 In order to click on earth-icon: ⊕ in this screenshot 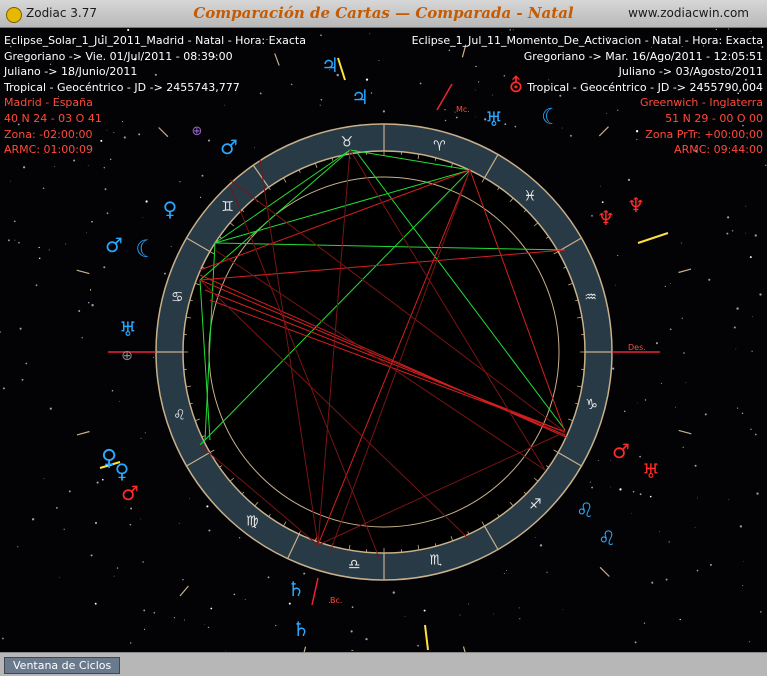, I will do `click(127, 356)`.